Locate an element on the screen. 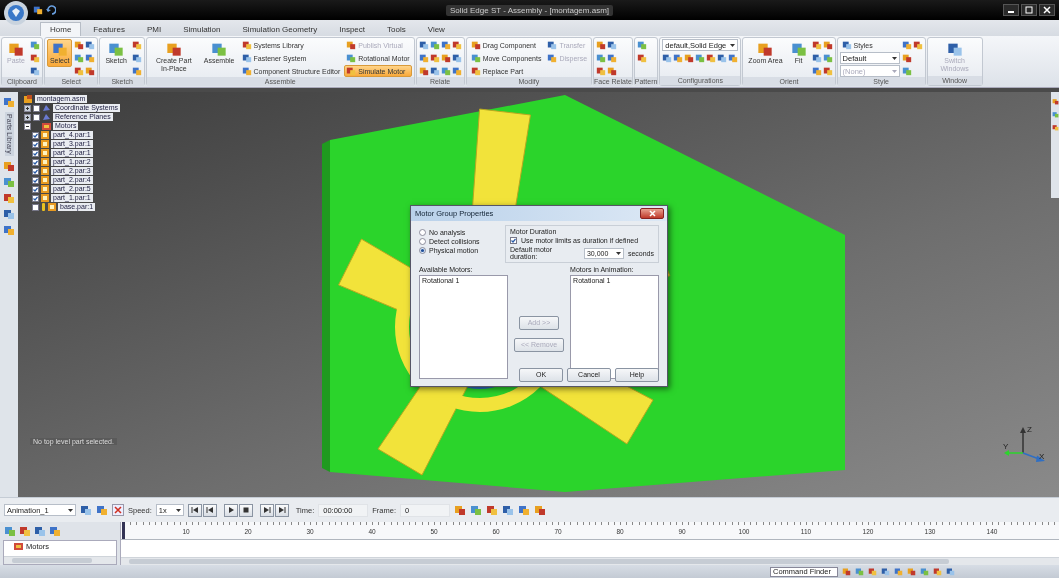  collapse-icon is located at coordinates (27, 126).